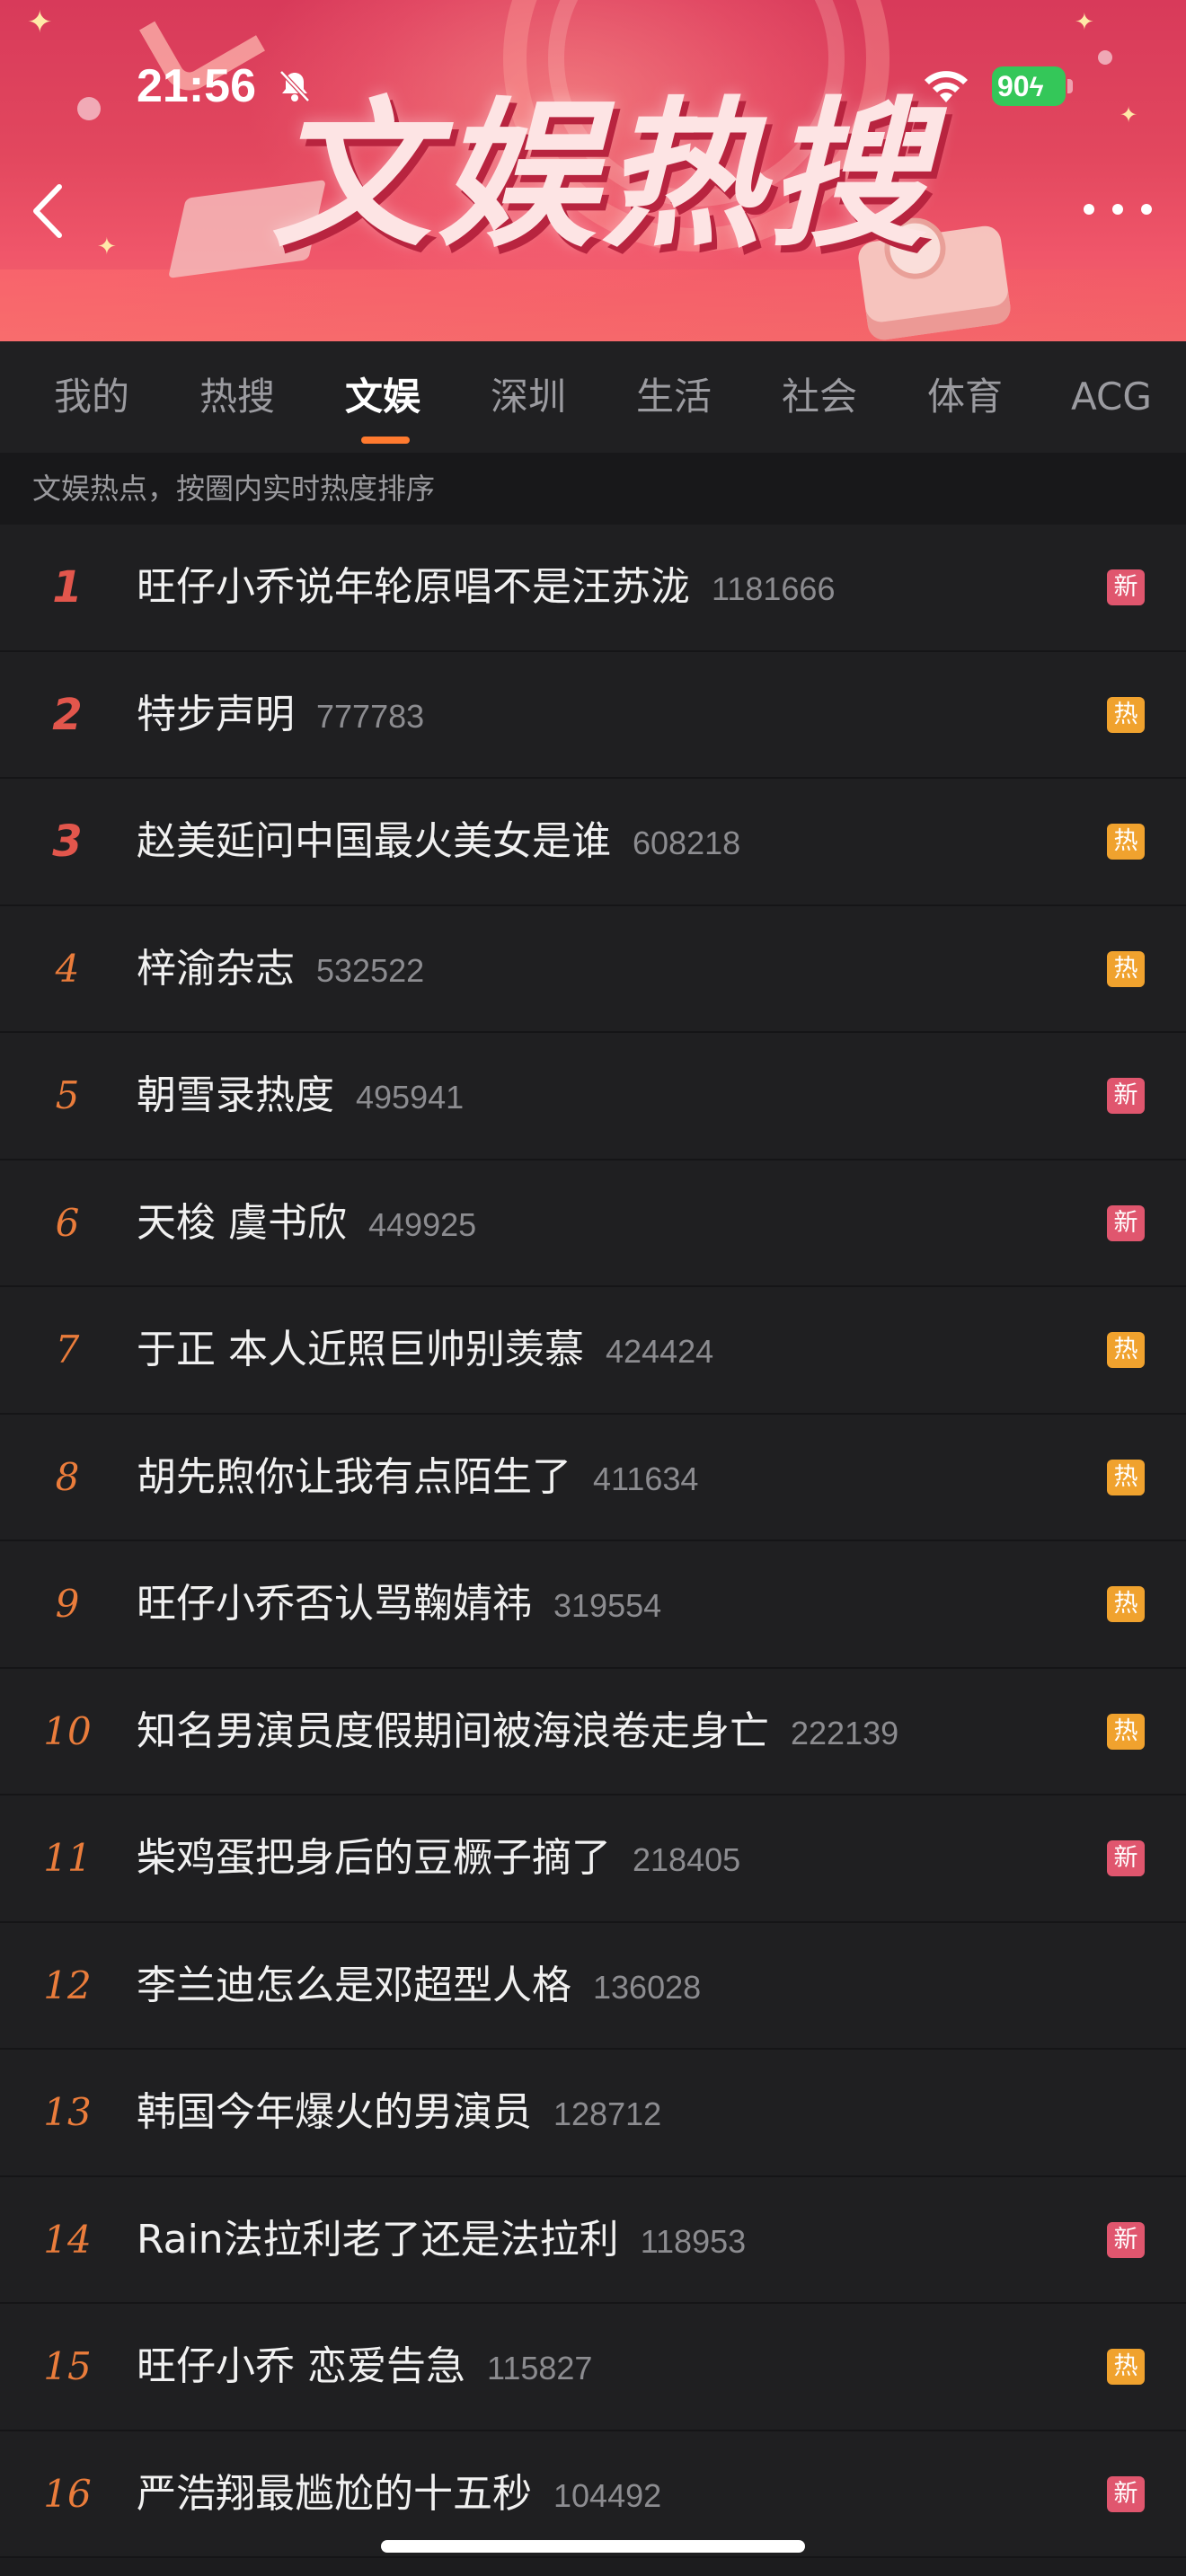 The image size is (1186, 2576). I want to click on list-item: 3 赵美延问中国最火美女是谁 608218 热, so click(593, 842).